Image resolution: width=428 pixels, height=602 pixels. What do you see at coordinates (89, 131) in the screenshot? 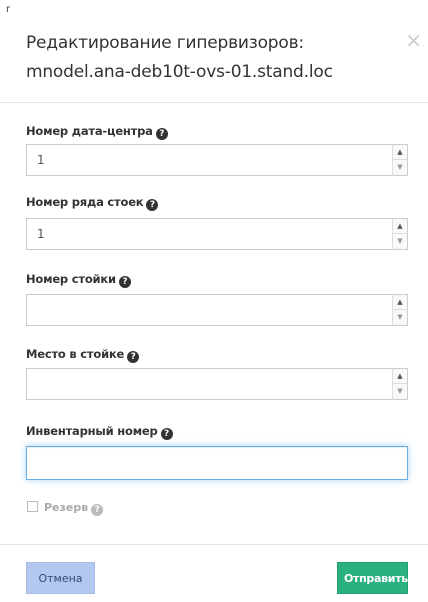
I see `datacenter-label-text: Номер дата-центра` at bounding box center [89, 131].